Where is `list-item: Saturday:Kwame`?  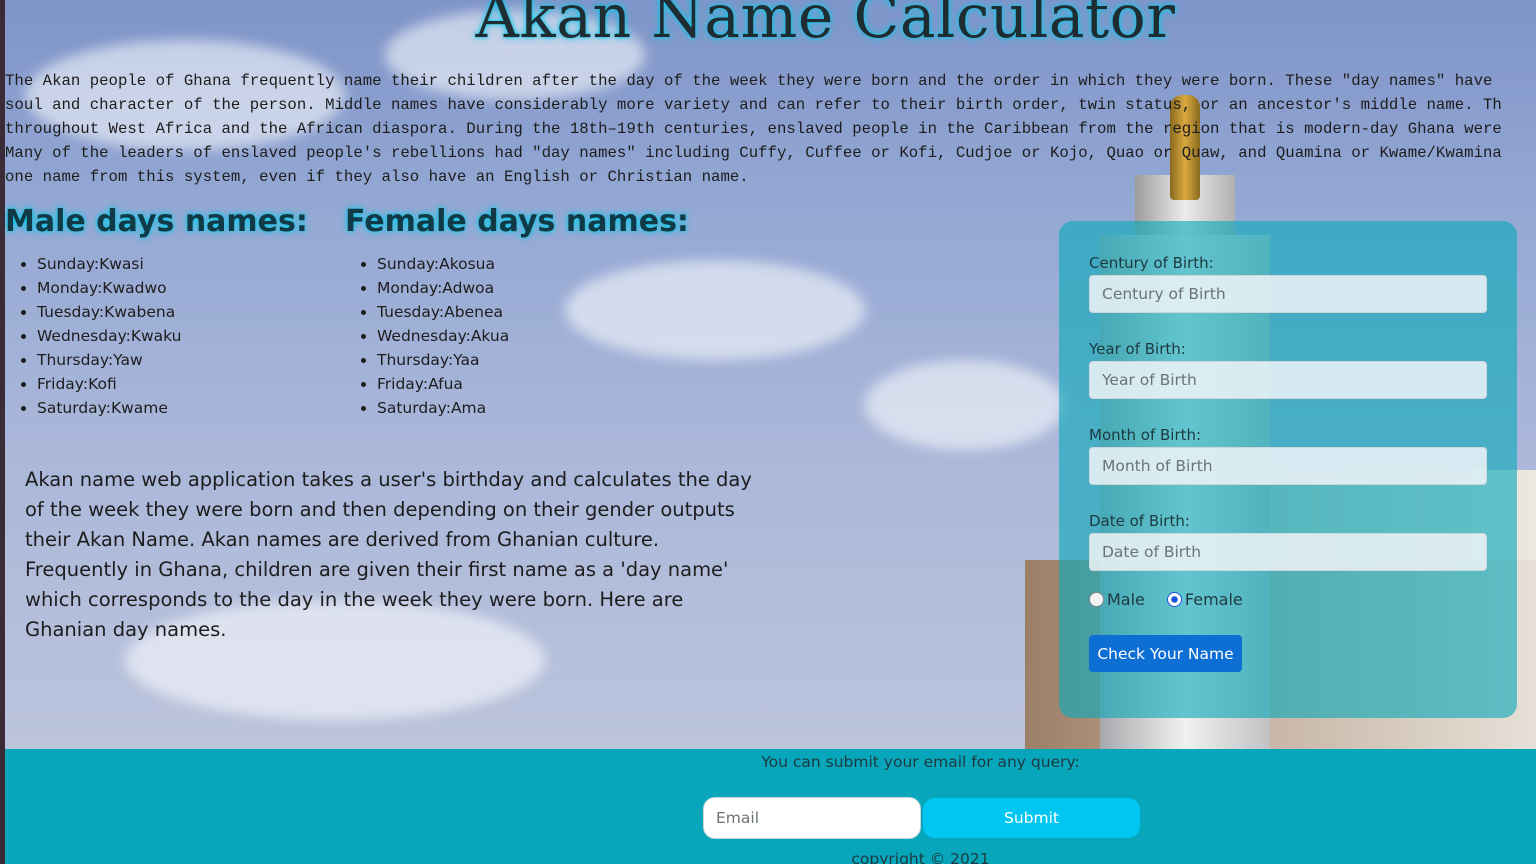
list-item: Saturday:Kwame is located at coordinates (109, 408).